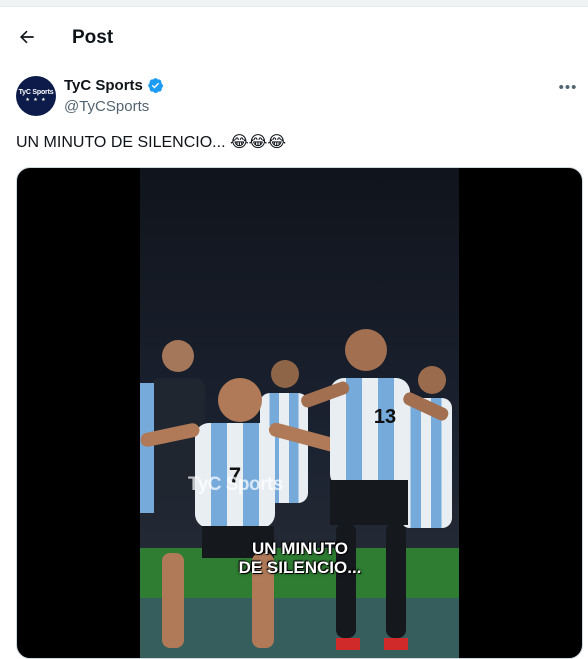 The height and width of the screenshot is (659, 588). I want to click on author-name-row: TyC Sports, so click(114, 85).